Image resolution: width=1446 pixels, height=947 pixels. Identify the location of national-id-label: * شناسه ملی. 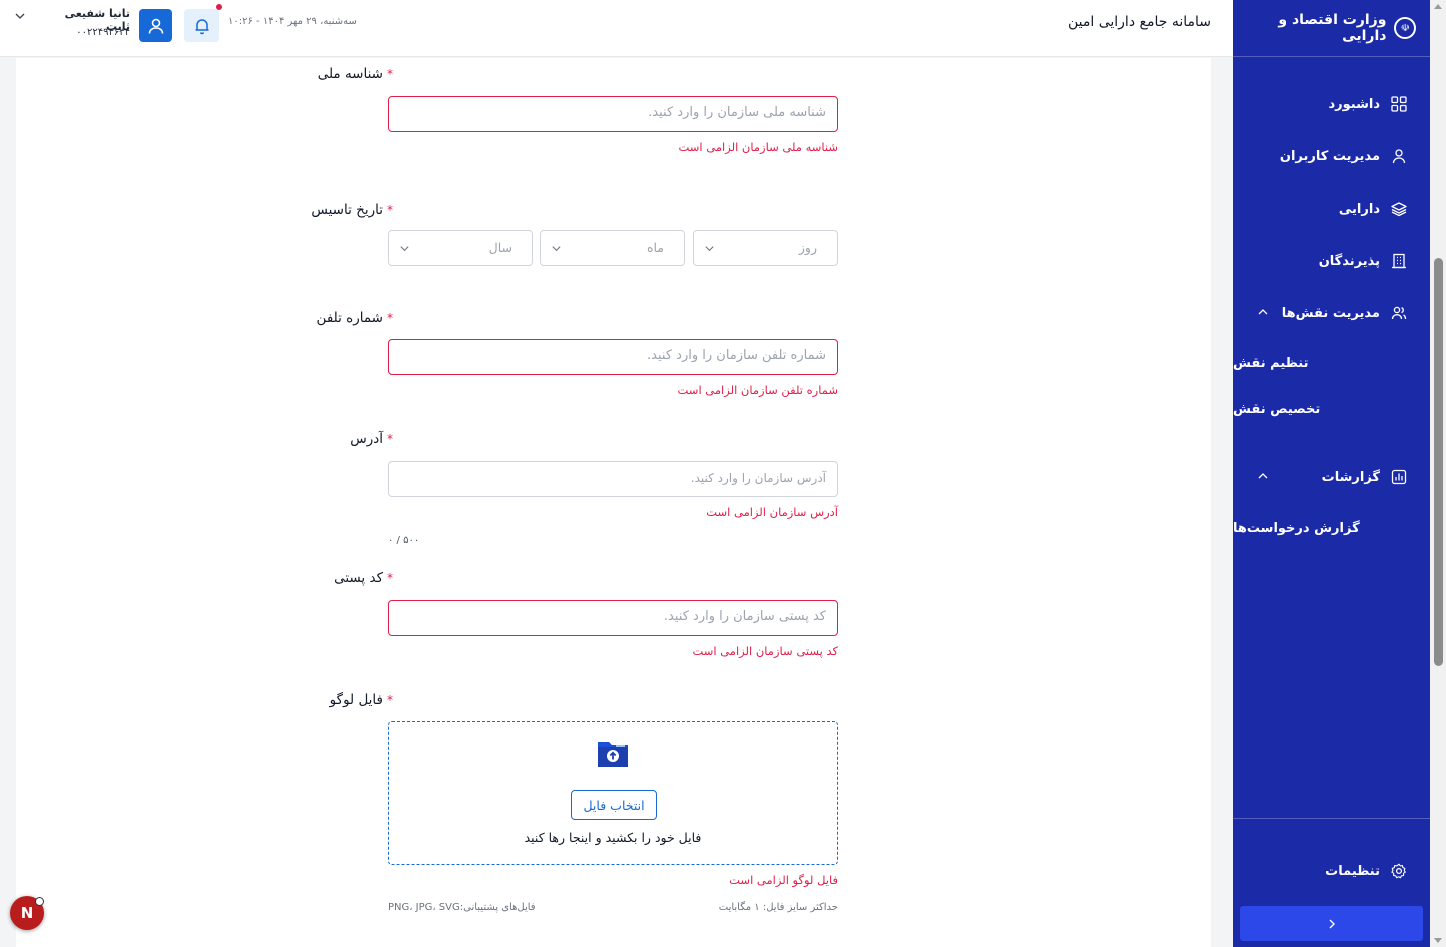
(355, 74).